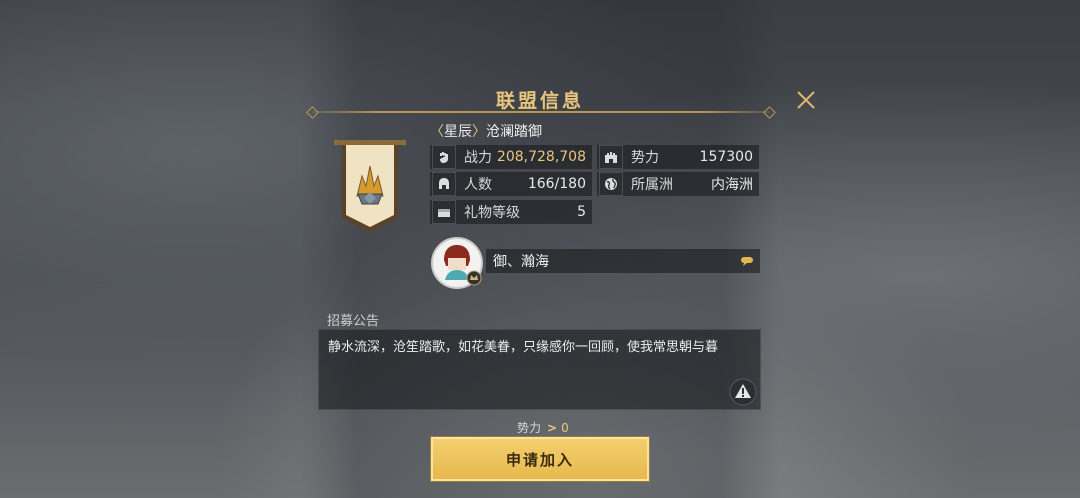  I want to click on avatar, so click(457, 263).